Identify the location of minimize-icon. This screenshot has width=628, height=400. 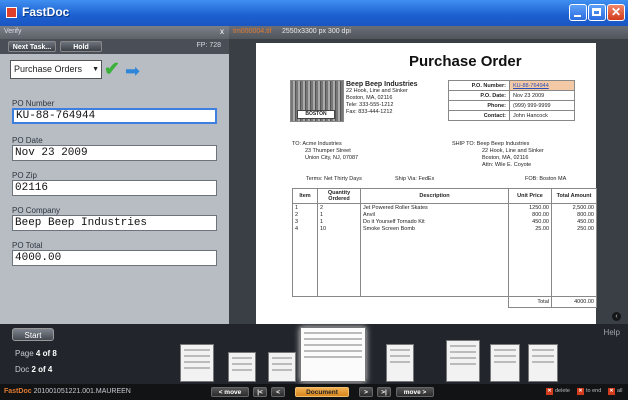
(577, 16).